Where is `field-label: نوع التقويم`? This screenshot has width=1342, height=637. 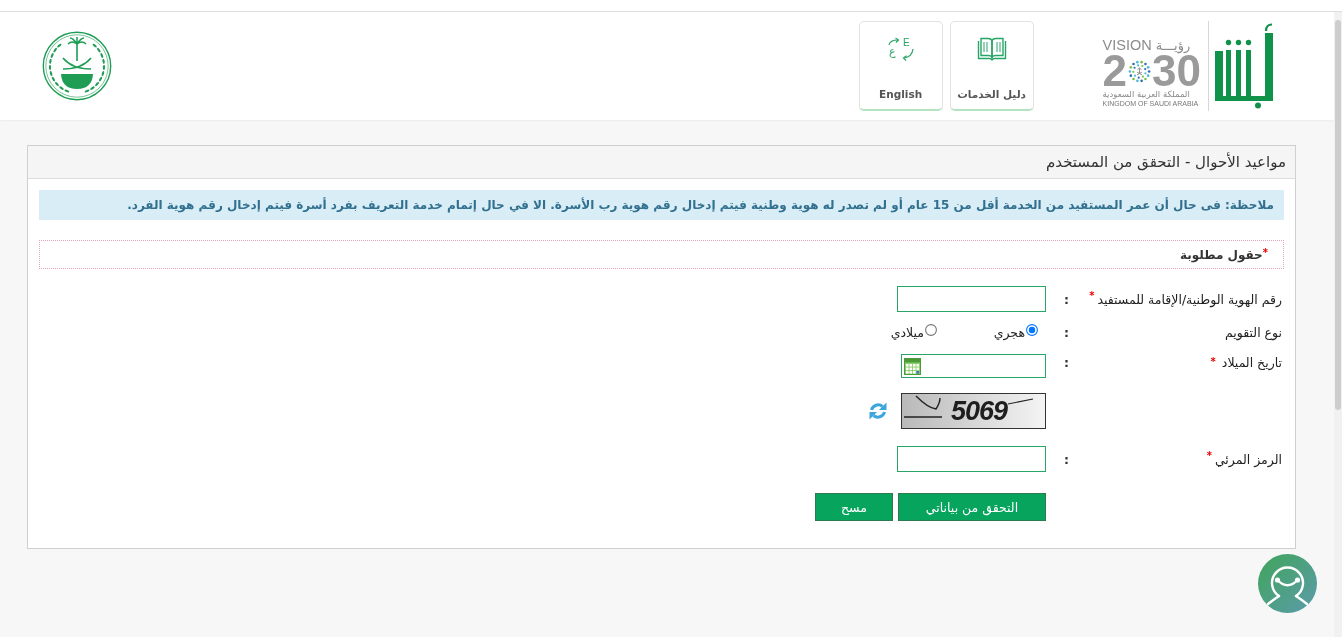
field-label: نوع التقويم is located at coordinates (1253, 332).